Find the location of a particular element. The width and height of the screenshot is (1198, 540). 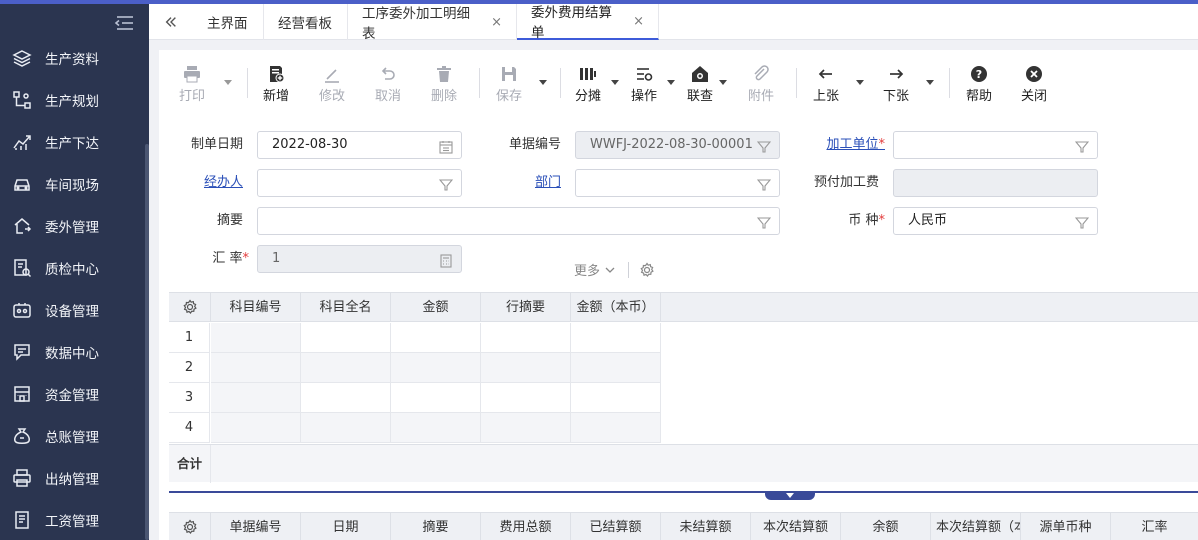

add-button: 新增 is located at coordinates (276, 84).